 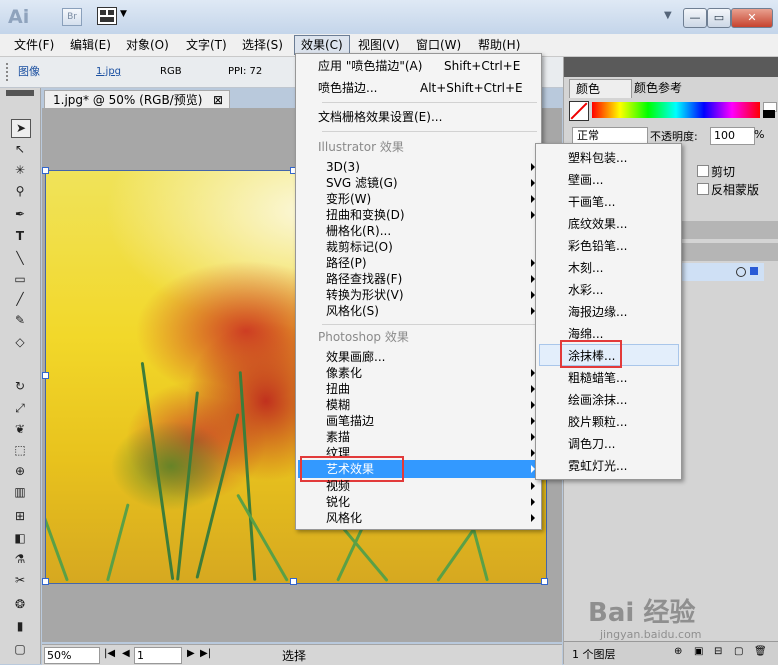 I want to click on panel-dock-header, so click(x=671, y=67).